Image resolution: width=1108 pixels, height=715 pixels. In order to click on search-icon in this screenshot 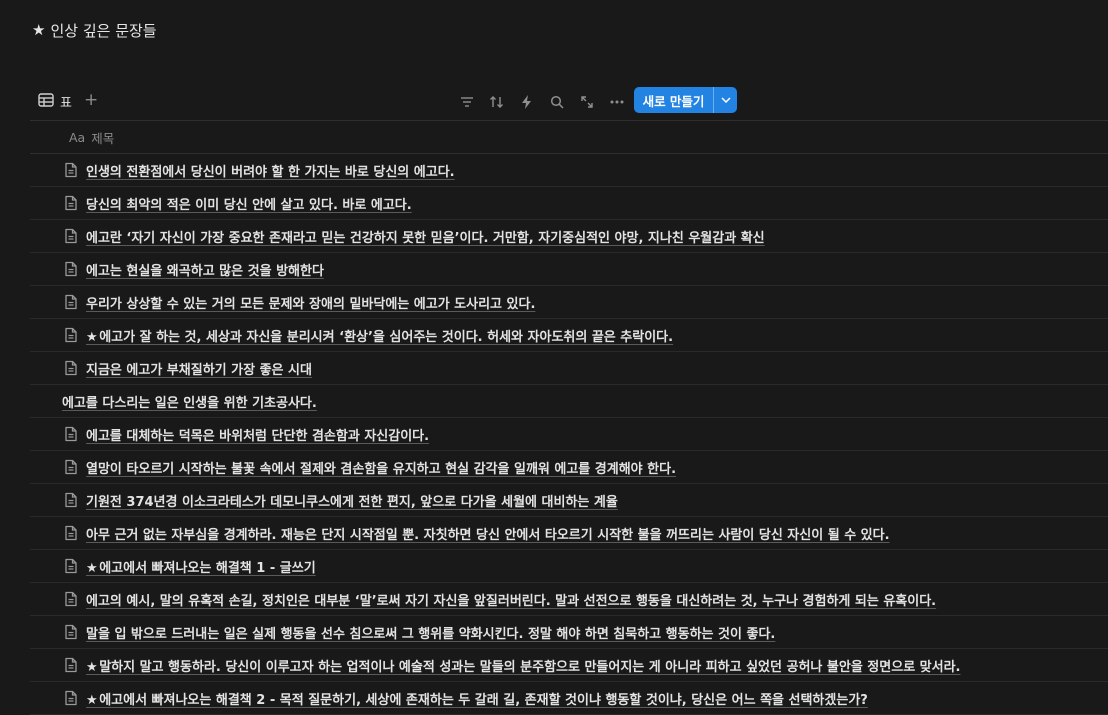, I will do `click(557, 102)`.